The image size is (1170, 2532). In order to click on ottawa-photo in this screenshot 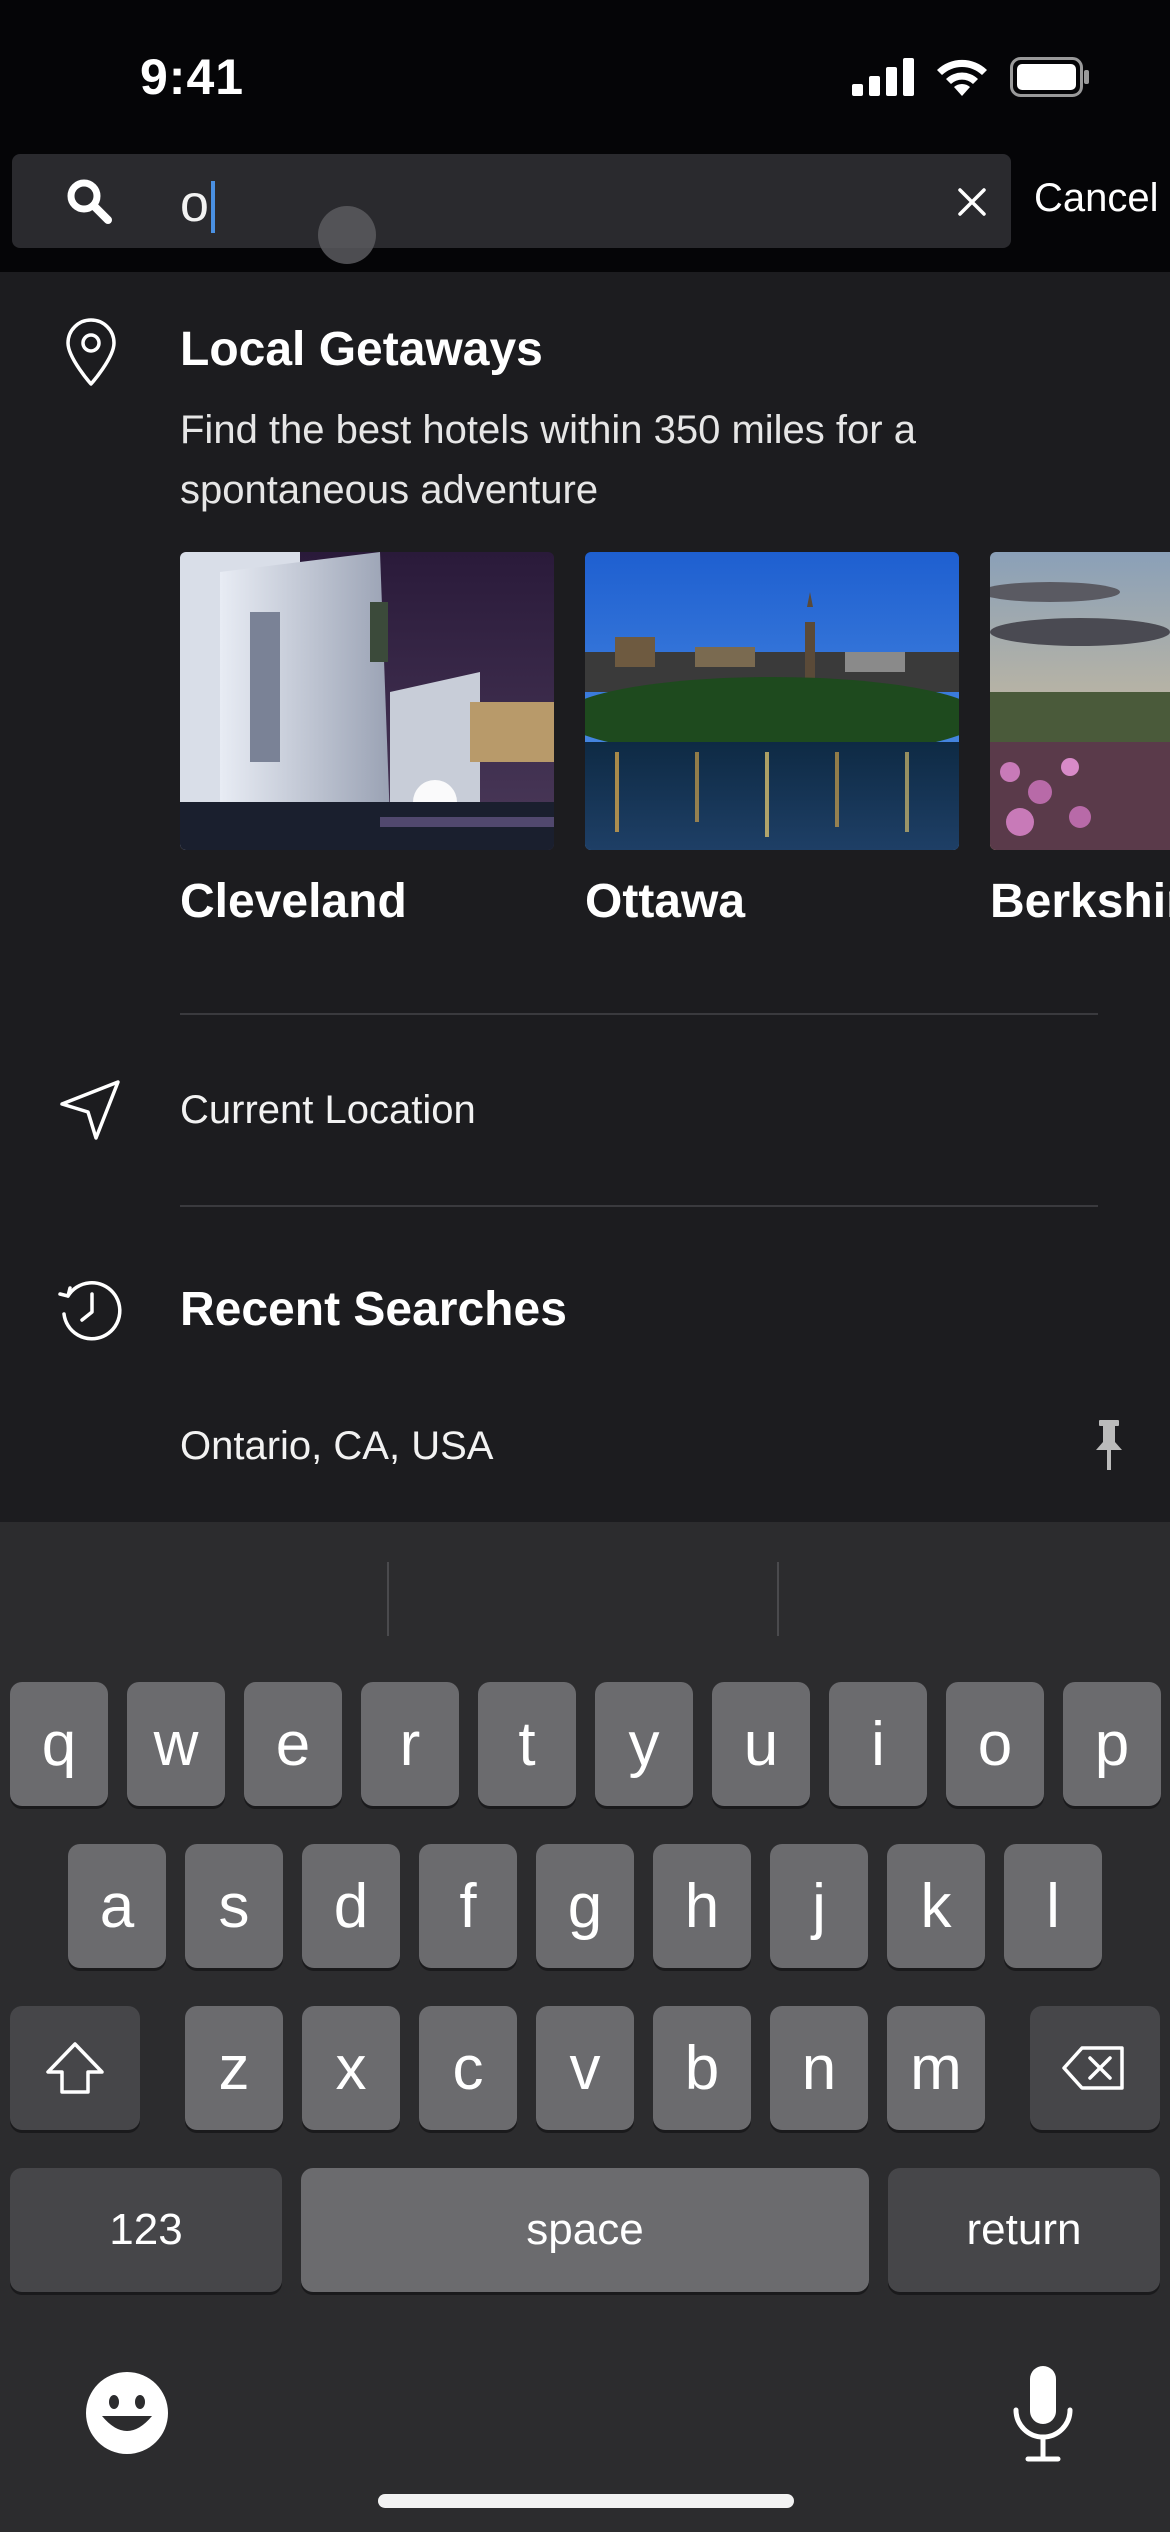, I will do `click(772, 701)`.